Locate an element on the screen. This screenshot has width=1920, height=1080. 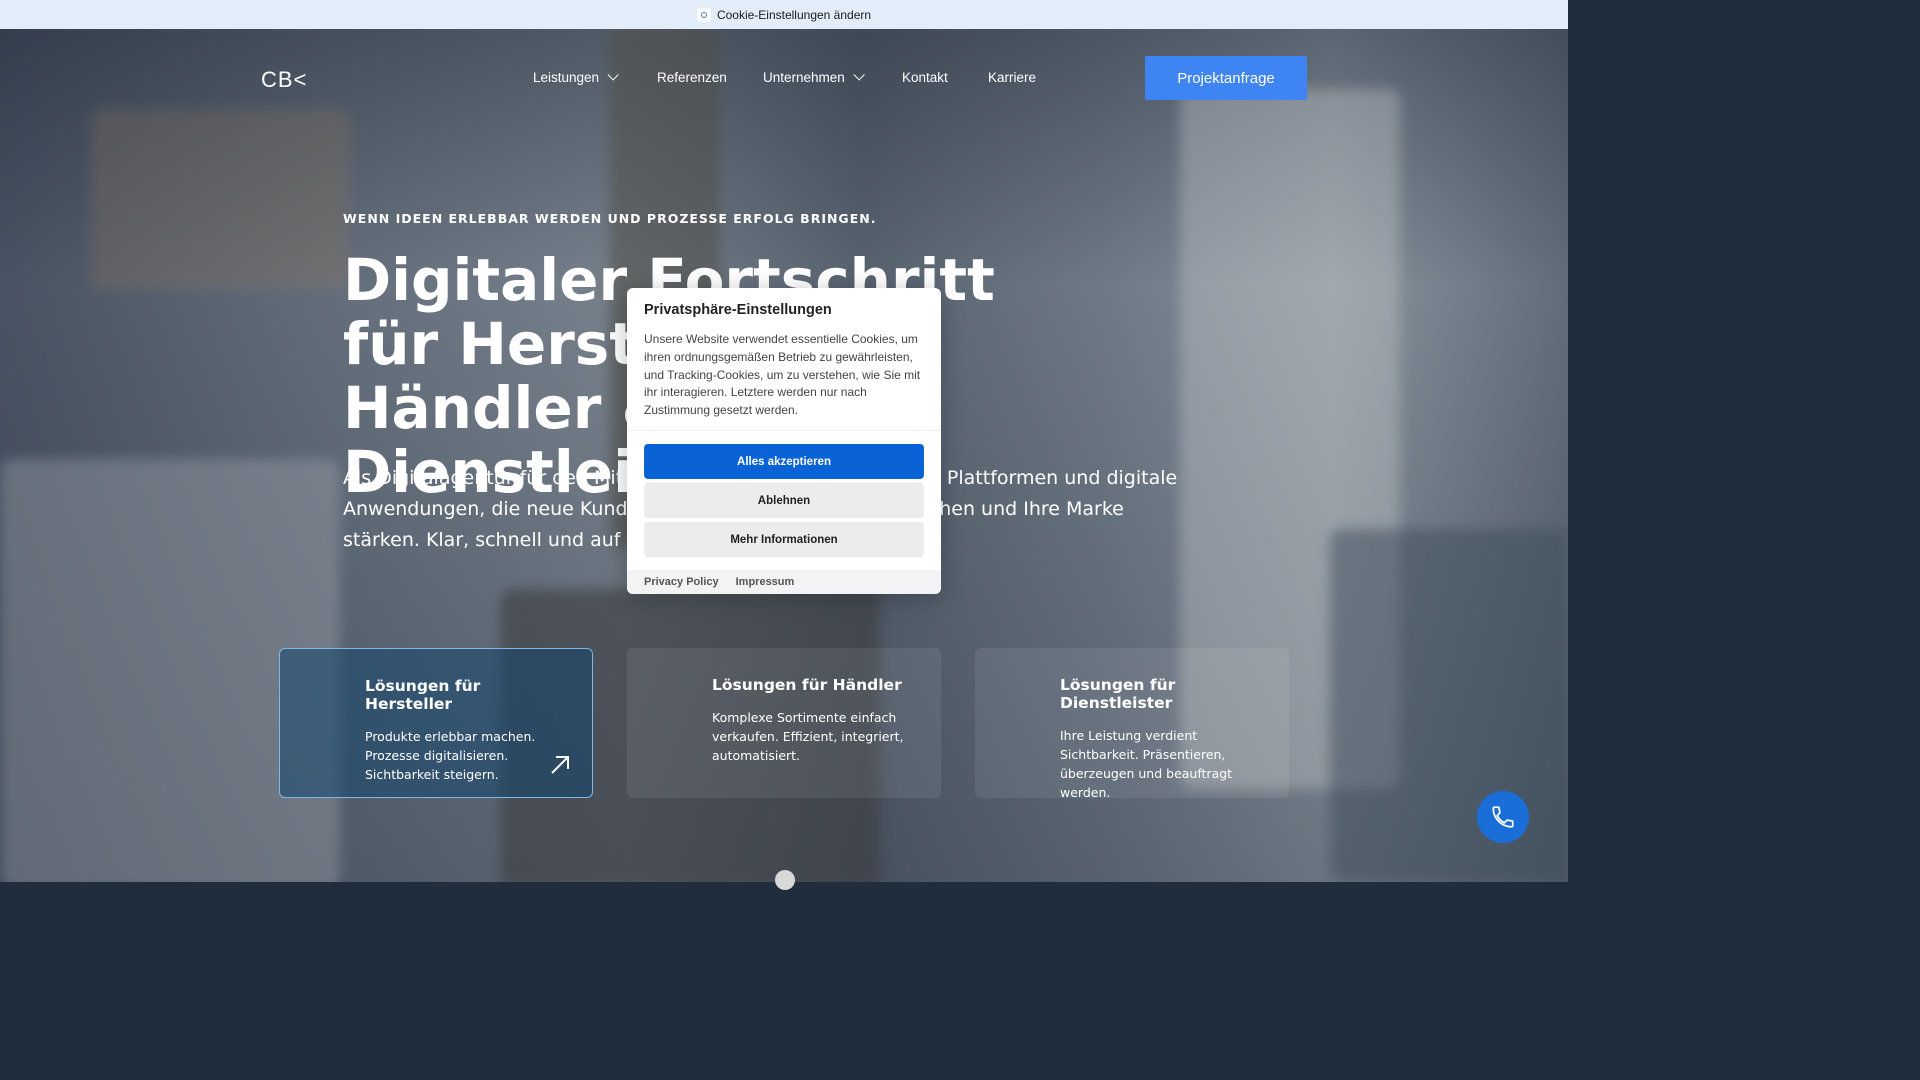
phone-button is located at coordinates (1503, 817).